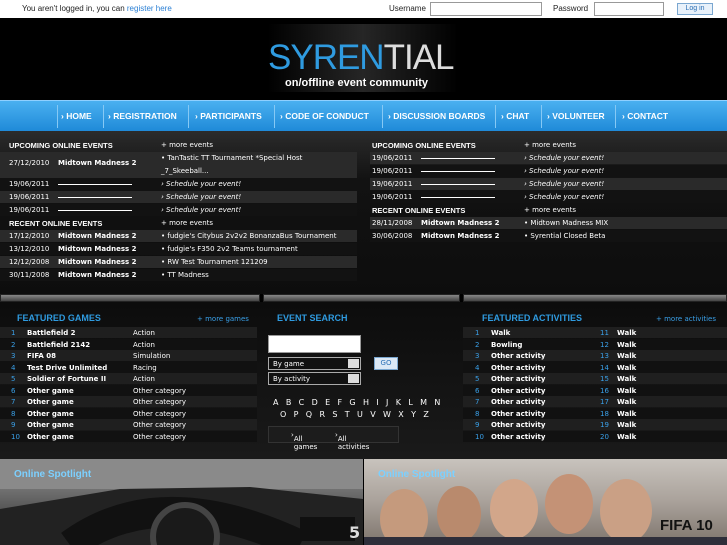 The width and height of the screenshot is (727, 545). What do you see at coordinates (128, 344) in the screenshot?
I see `game-row: 2 Battlefield 2142 Action` at bounding box center [128, 344].